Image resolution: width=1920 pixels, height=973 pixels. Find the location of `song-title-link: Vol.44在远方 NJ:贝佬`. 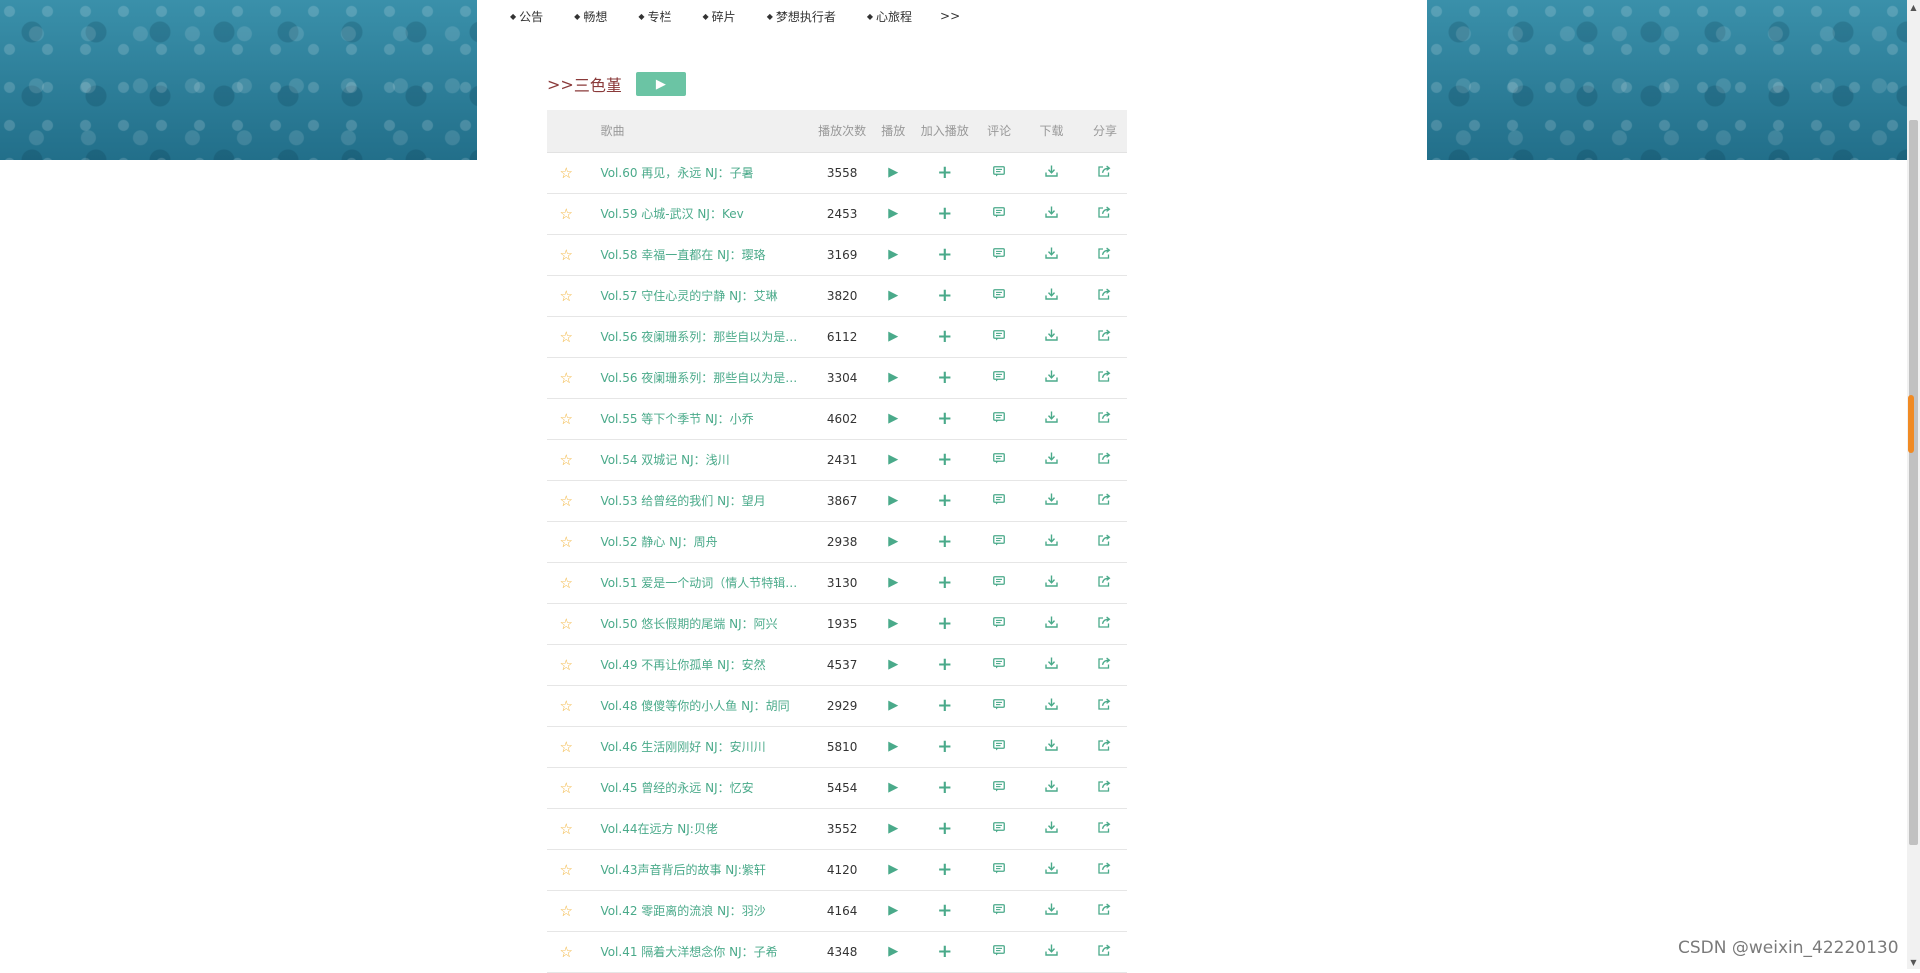

song-title-link: Vol.44在远方 NJ:贝佬 is located at coordinates (702, 828).